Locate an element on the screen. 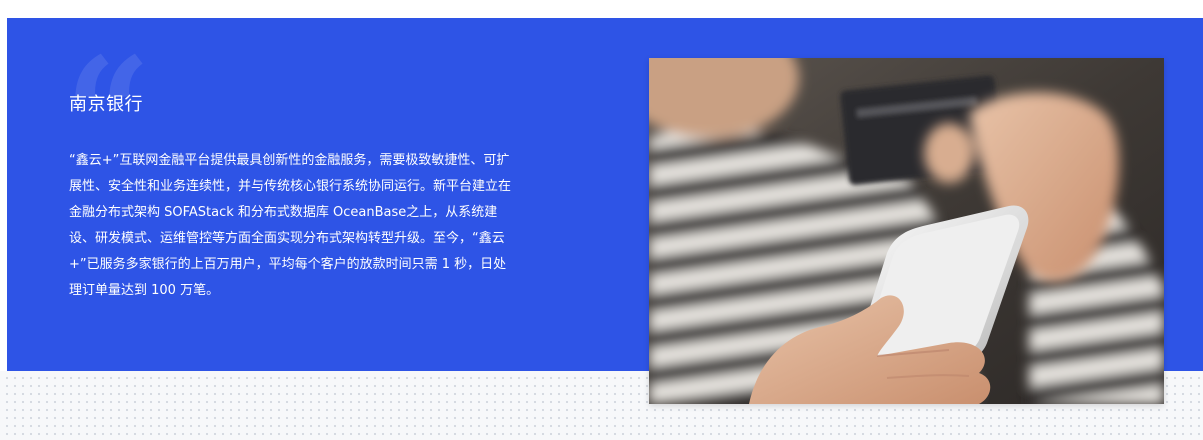 The image size is (1203, 440). bank-name: 南京银行 is located at coordinates (106, 104).